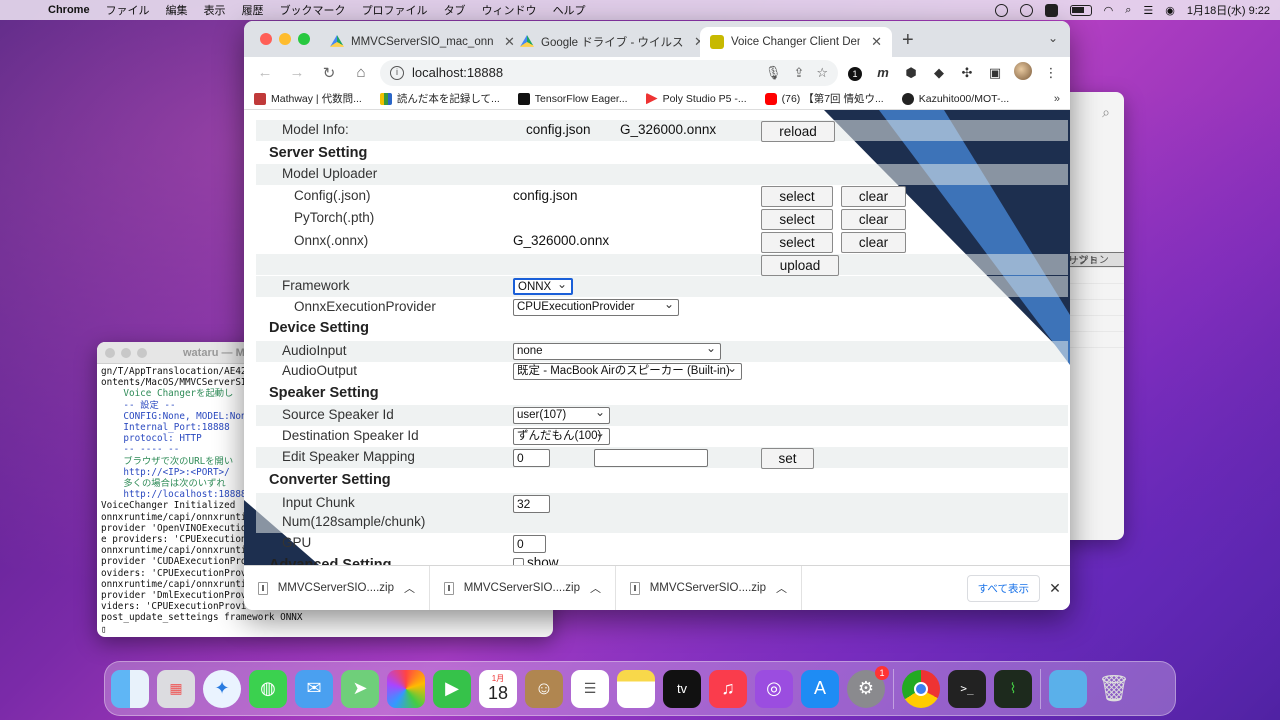  What do you see at coordinates (1023, 72) in the screenshot?
I see `avatar` at bounding box center [1023, 72].